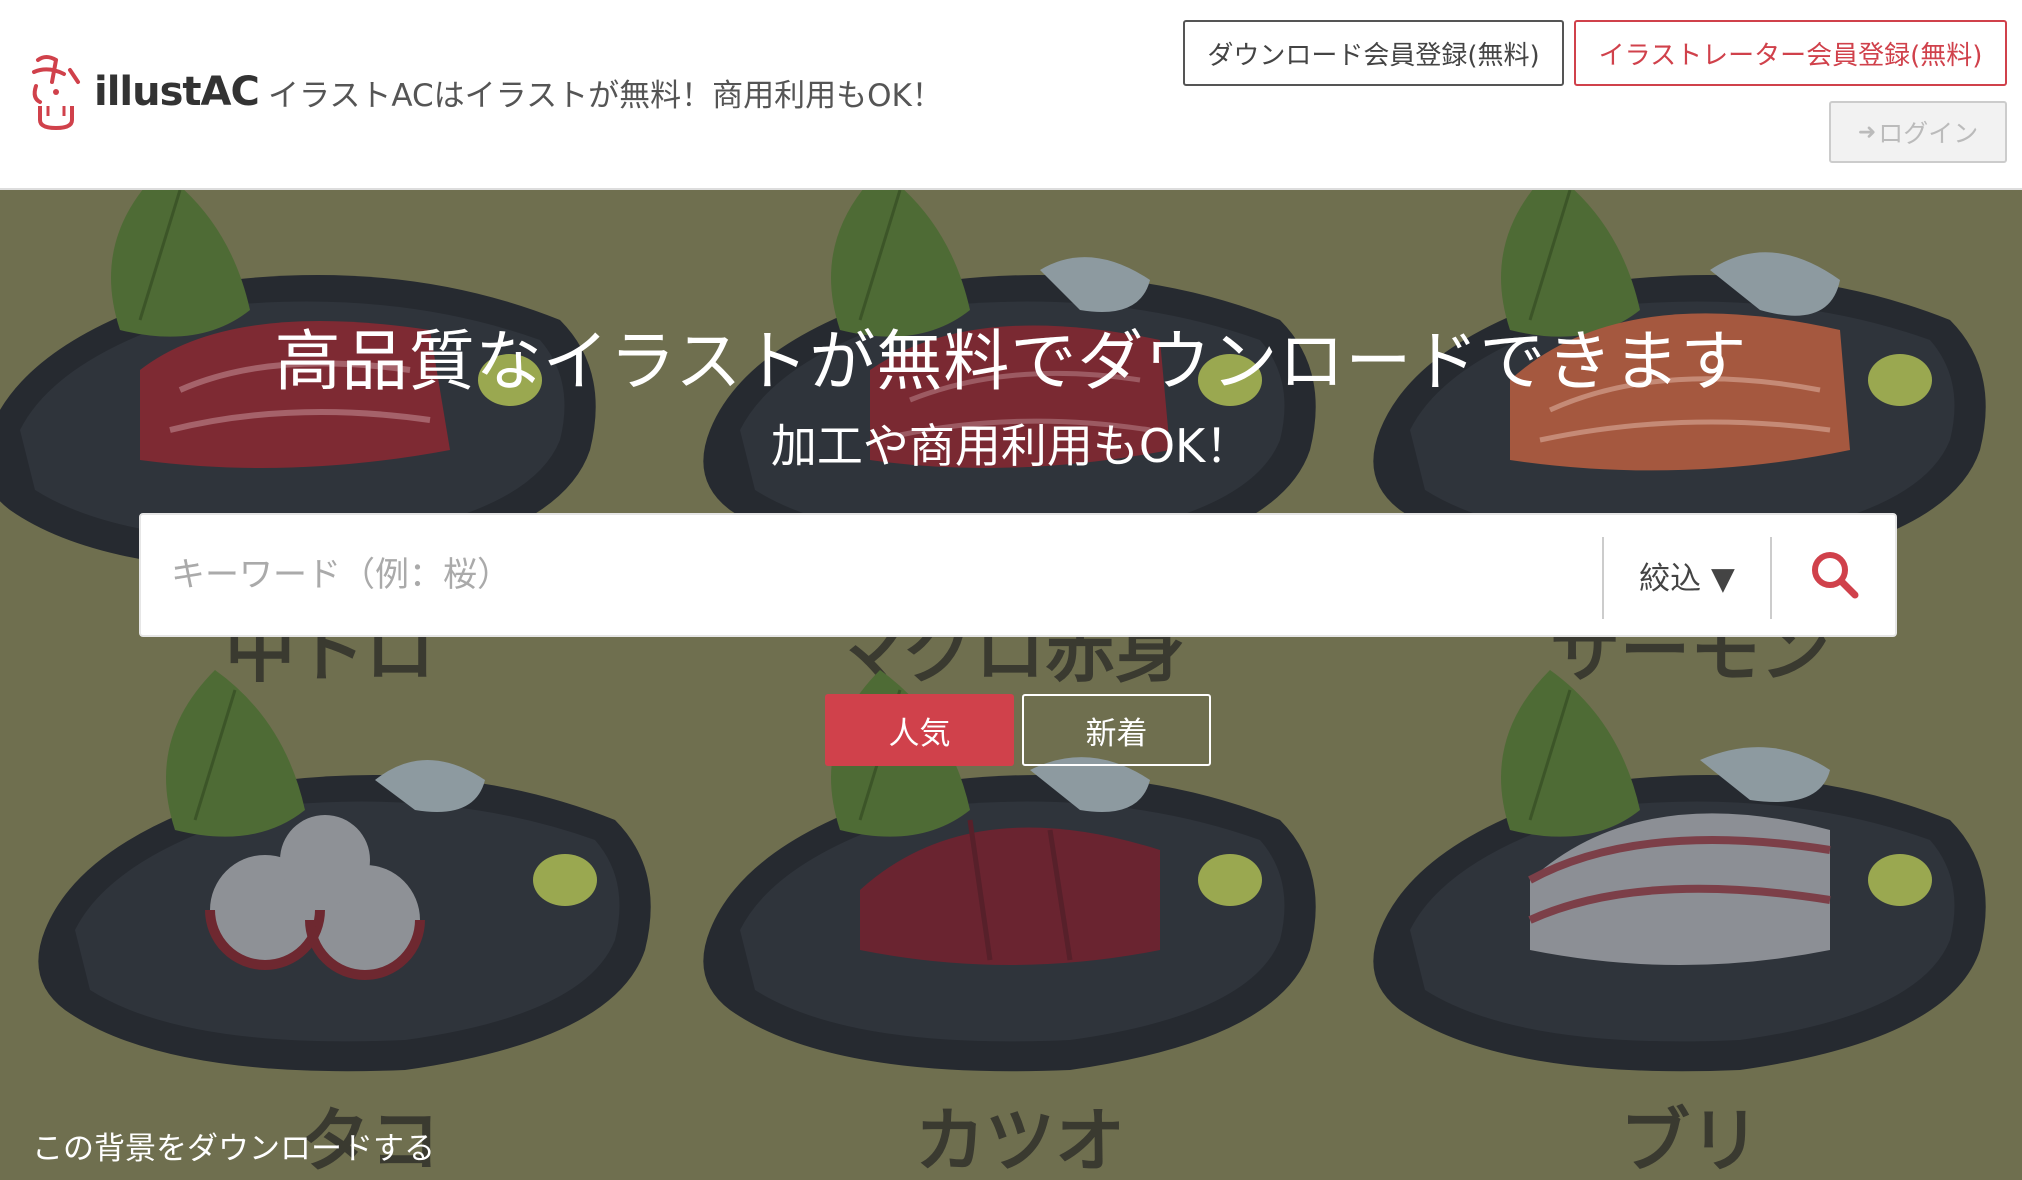 The width and height of the screenshot is (2022, 1180). I want to click on search-bar: 絞込 ▼, so click(1018, 575).